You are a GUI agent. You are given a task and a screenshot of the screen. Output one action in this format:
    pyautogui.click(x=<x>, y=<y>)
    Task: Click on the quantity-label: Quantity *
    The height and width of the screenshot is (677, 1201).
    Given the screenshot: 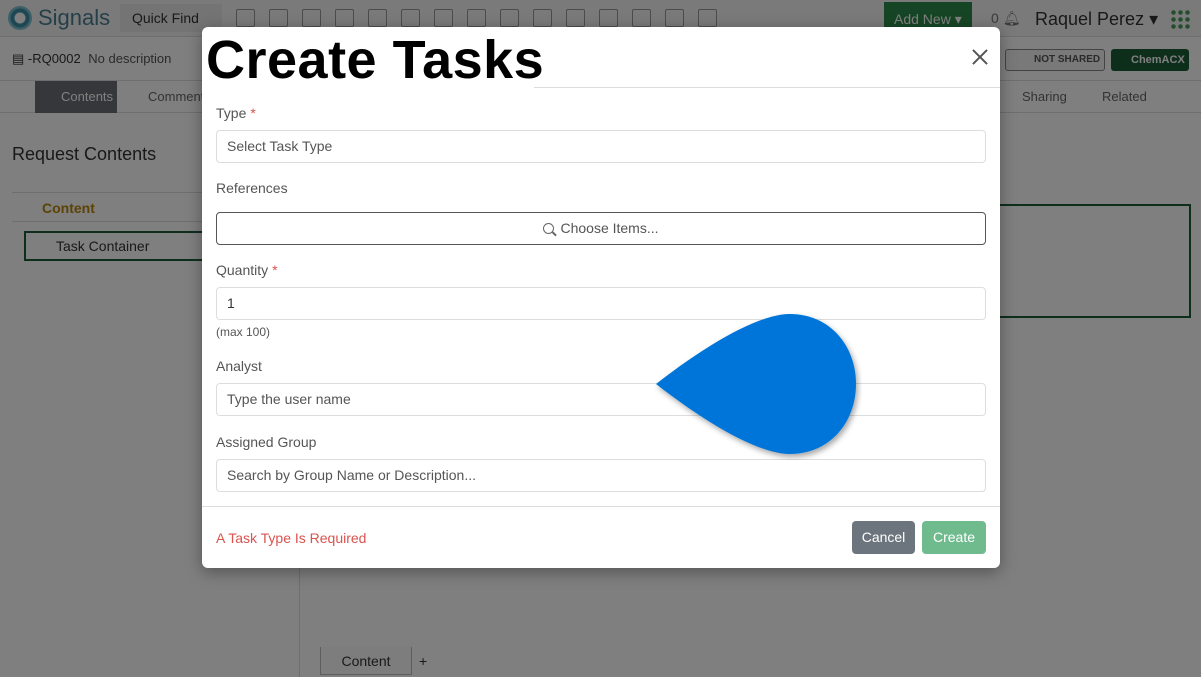 What is the action you would take?
    pyautogui.click(x=247, y=270)
    